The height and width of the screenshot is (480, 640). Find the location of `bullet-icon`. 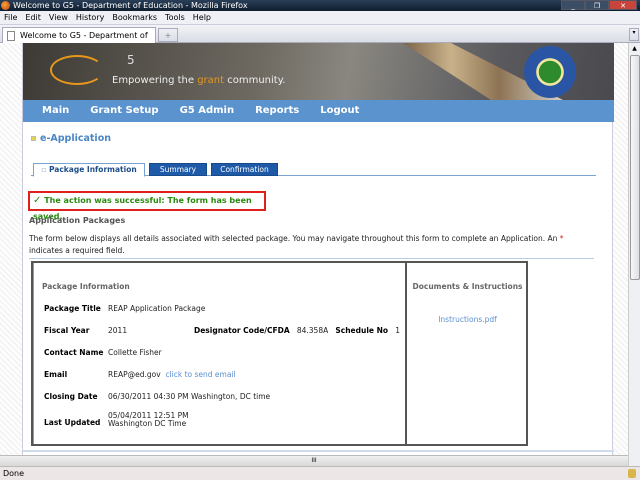

bullet-icon is located at coordinates (33, 138).